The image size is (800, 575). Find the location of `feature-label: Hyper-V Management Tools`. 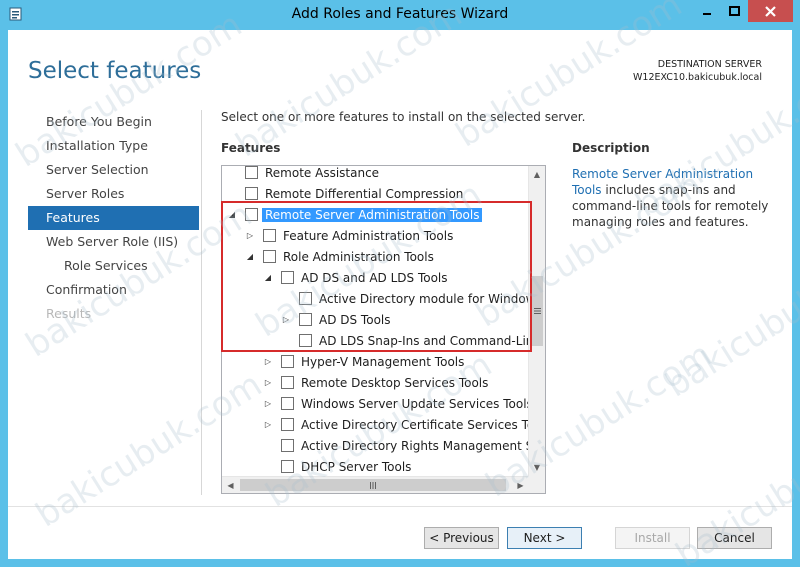

feature-label: Hyper-V Management Tools is located at coordinates (382, 362).